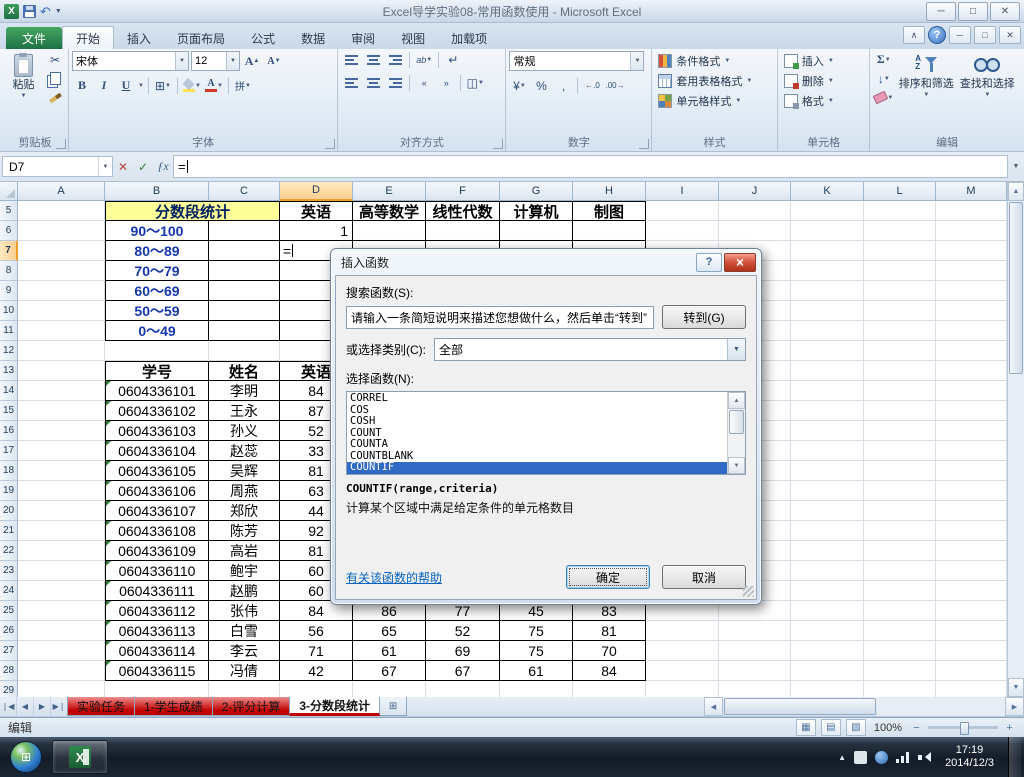 The height and width of the screenshot is (777, 1024). I want to click on cell-L29, so click(900, 689).